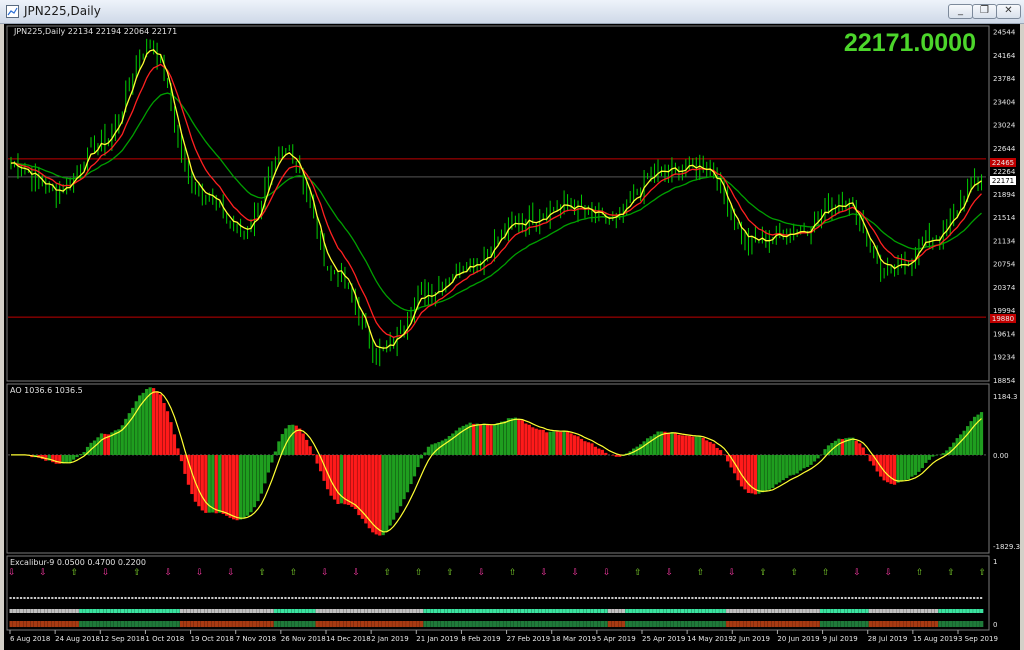  What do you see at coordinates (751, 639) in the screenshot?
I see `date-label: 2 Jun 2019` at bounding box center [751, 639].